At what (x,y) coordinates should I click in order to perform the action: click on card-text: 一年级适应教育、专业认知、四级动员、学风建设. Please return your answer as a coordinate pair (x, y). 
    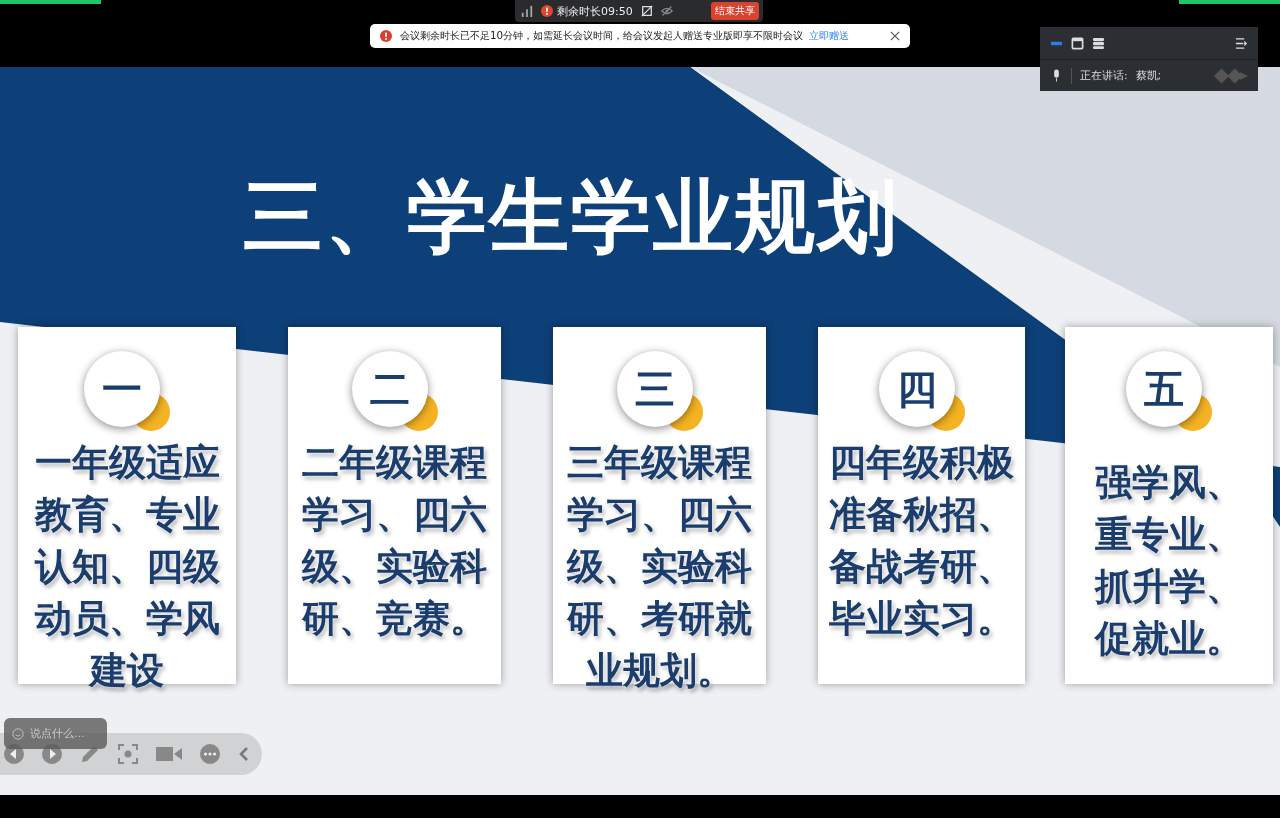
    Looking at the image, I should click on (127, 567).